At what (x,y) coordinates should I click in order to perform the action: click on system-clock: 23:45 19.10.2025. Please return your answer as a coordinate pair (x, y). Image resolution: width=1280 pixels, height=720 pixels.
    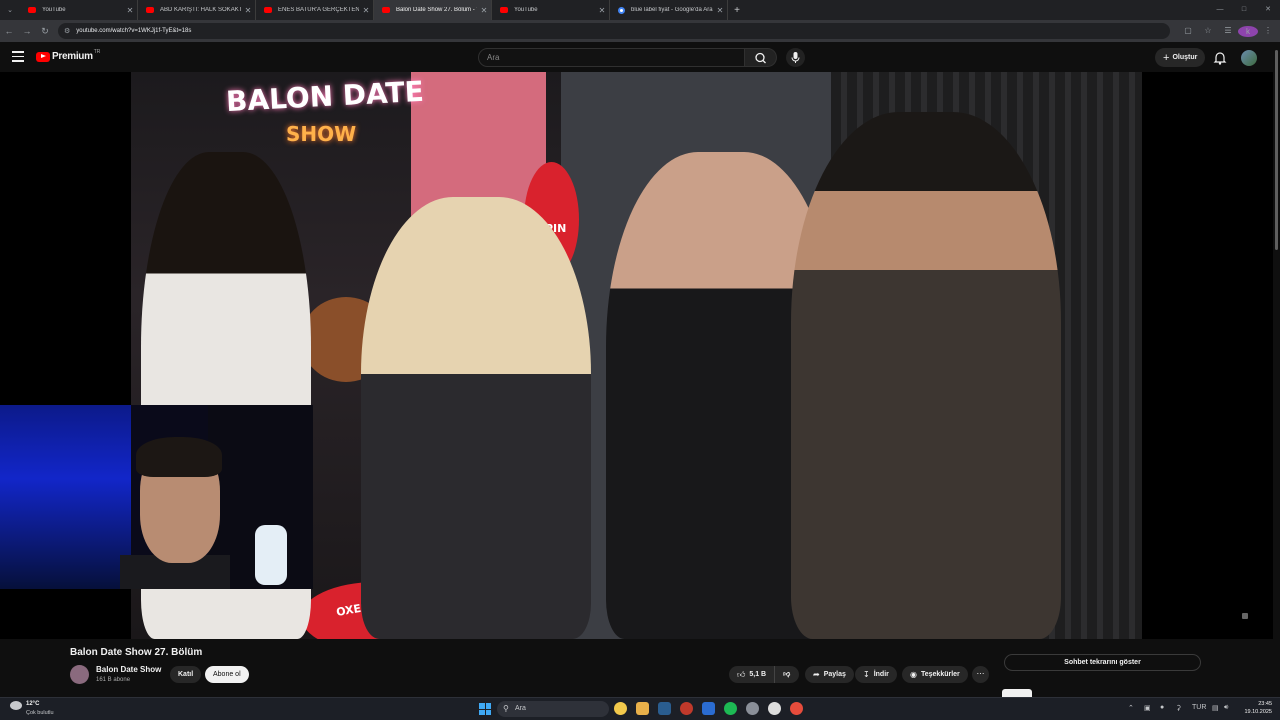
    Looking at the image, I should click on (1256, 708).